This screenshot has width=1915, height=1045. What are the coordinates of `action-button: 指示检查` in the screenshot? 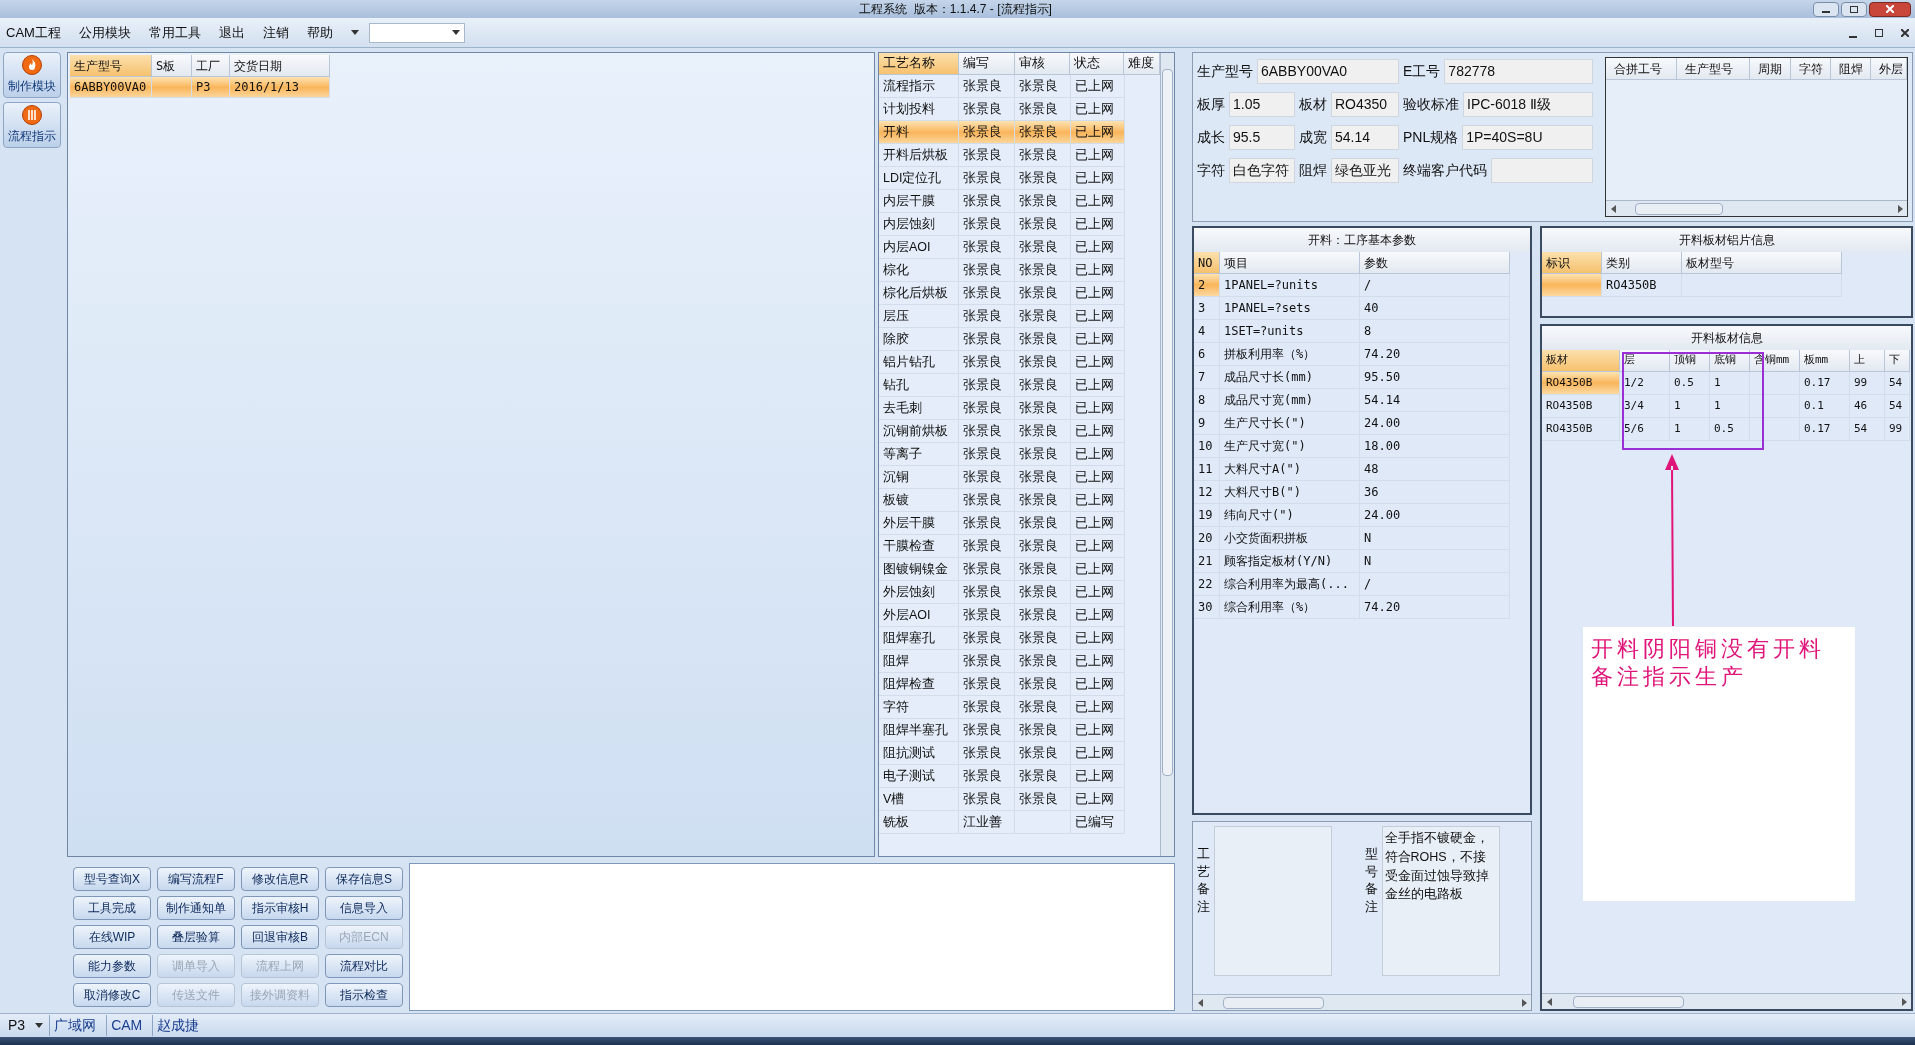 It's located at (364, 995).